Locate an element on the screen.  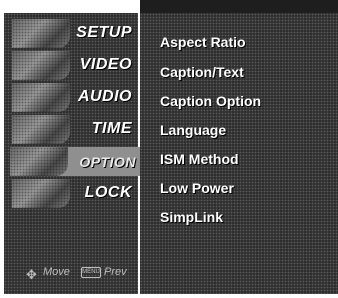
option-ism-method: ISM Method is located at coordinates (199, 159).